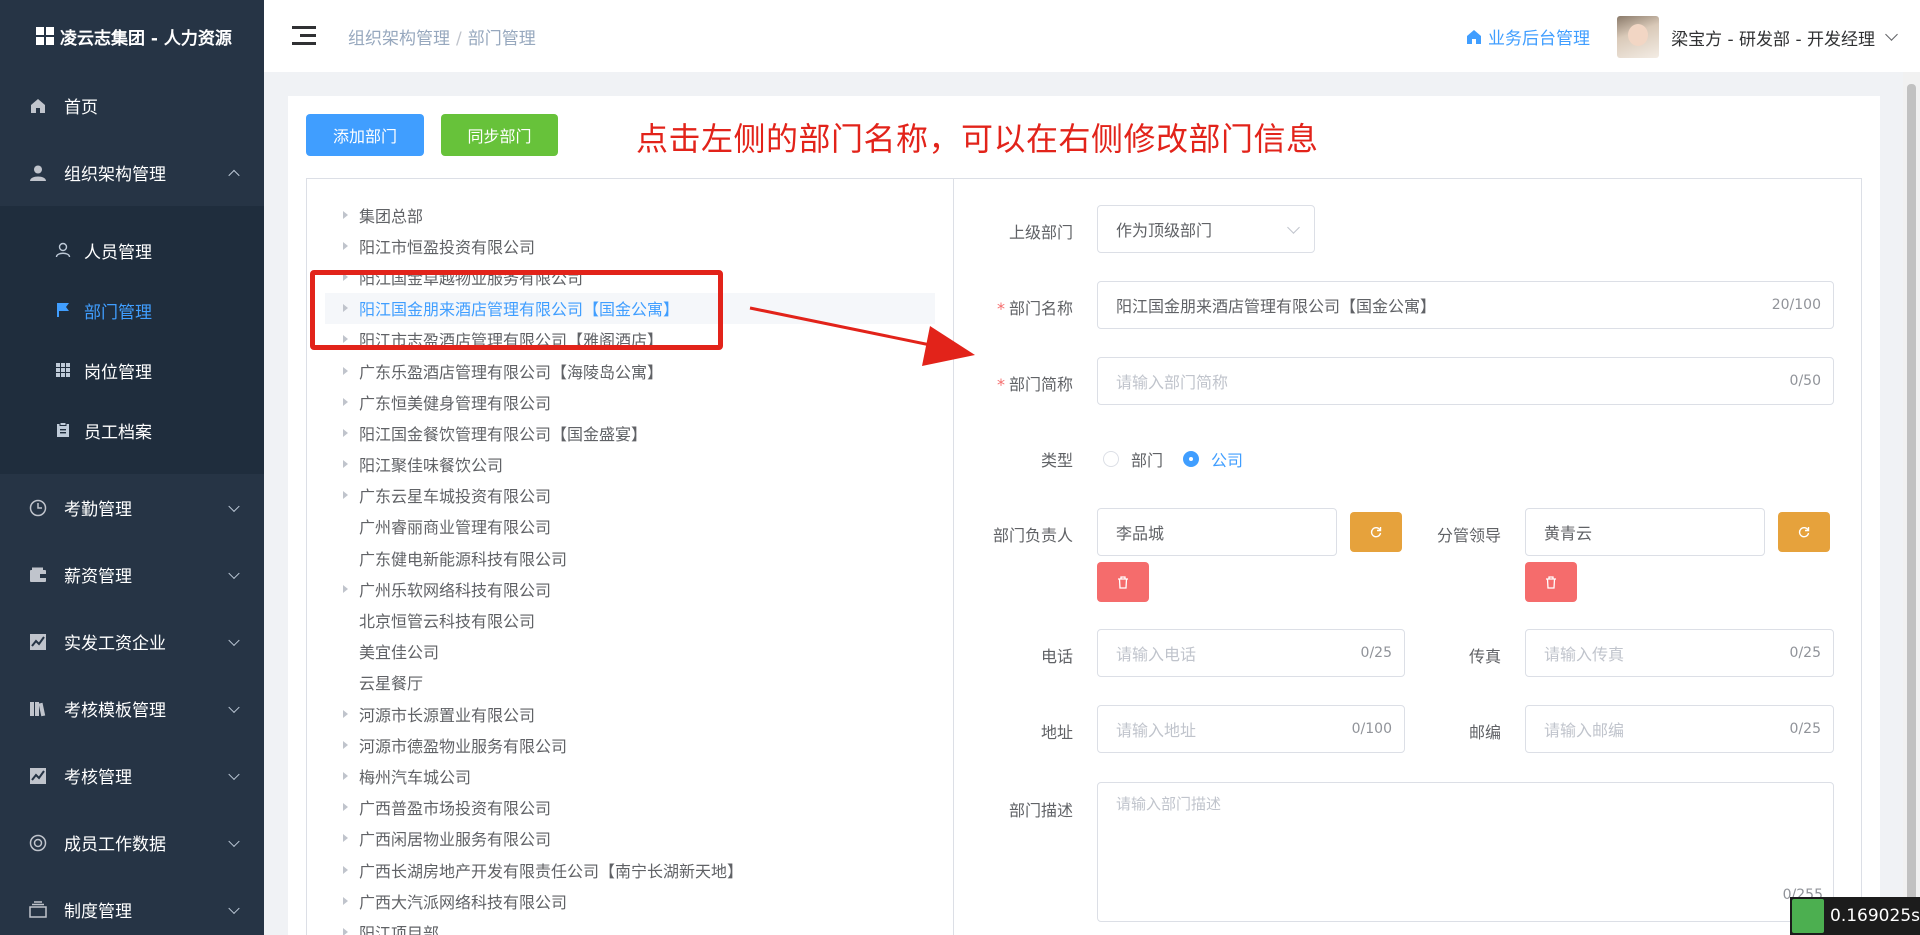 This screenshot has height=935, width=1920. What do you see at coordinates (1251, 729) in the screenshot?
I see `address-input: 请输入地址 0/100` at bounding box center [1251, 729].